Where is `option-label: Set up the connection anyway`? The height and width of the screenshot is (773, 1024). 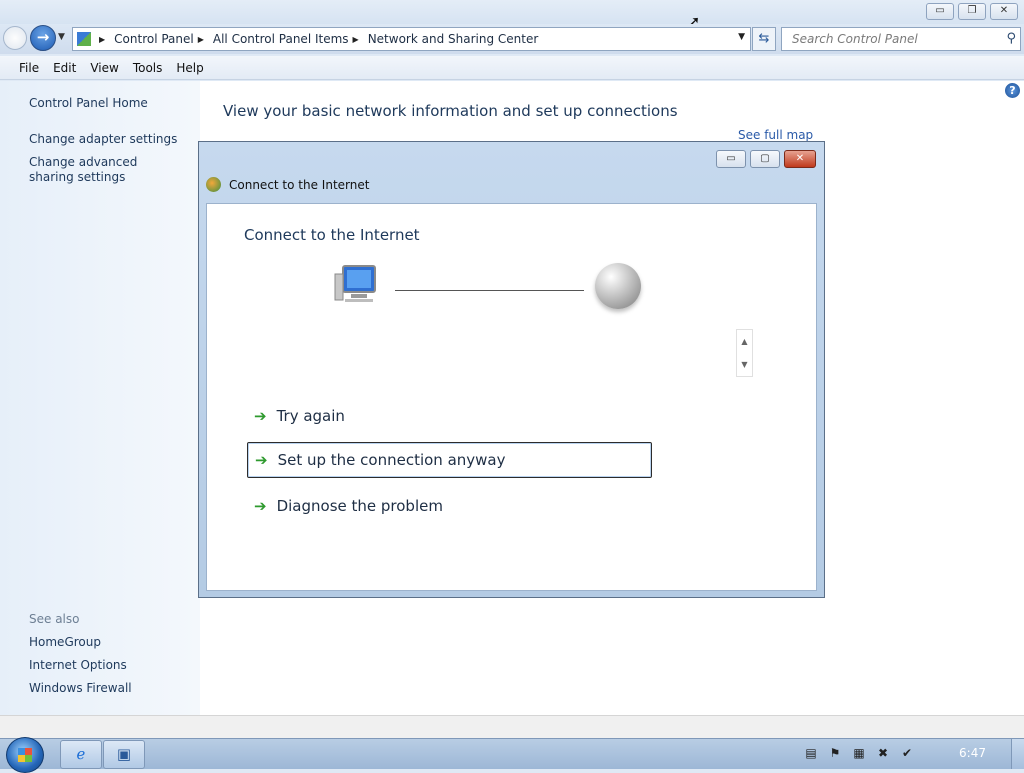
option-label: Set up the connection anyway is located at coordinates (391, 460).